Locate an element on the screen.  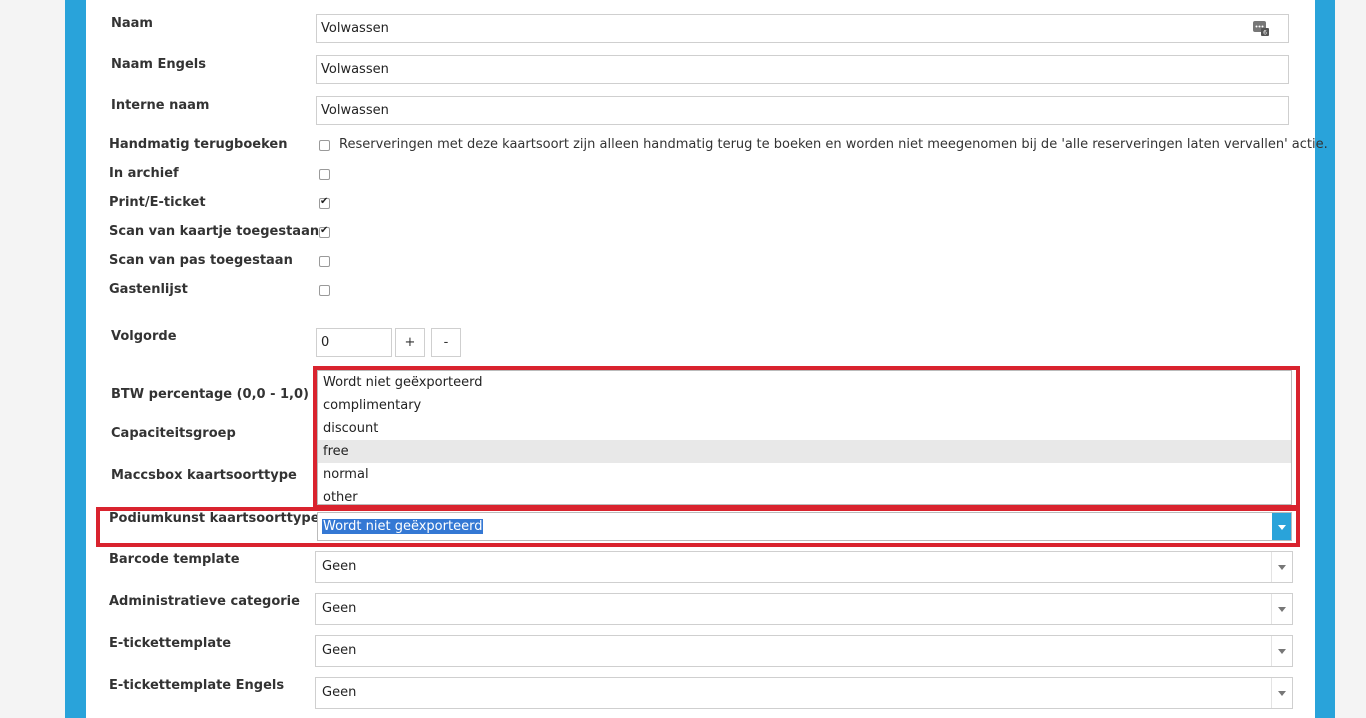
highlight-box-podiumkunst is located at coordinates (698, 527).